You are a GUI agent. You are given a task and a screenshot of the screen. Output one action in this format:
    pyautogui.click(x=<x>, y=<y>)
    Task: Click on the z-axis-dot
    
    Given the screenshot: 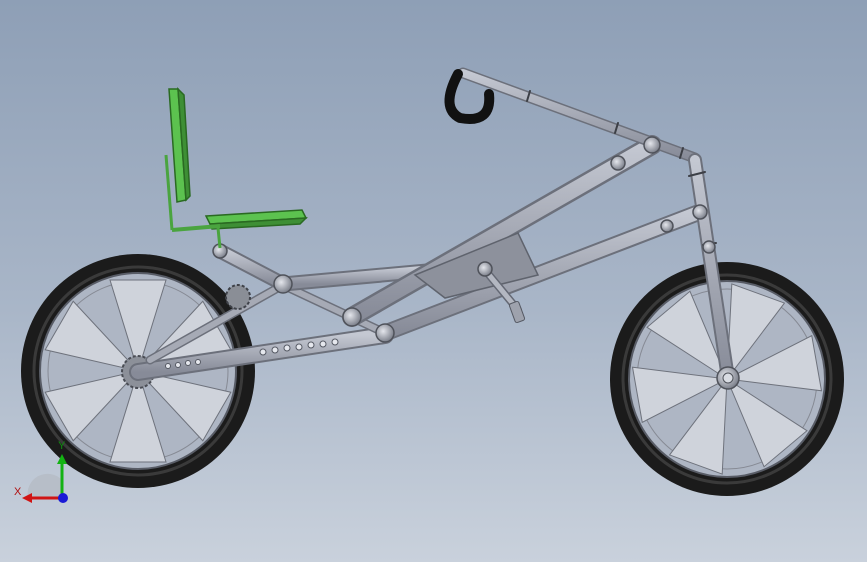 What is the action you would take?
    pyautogui.click(x=63, y=498)
    